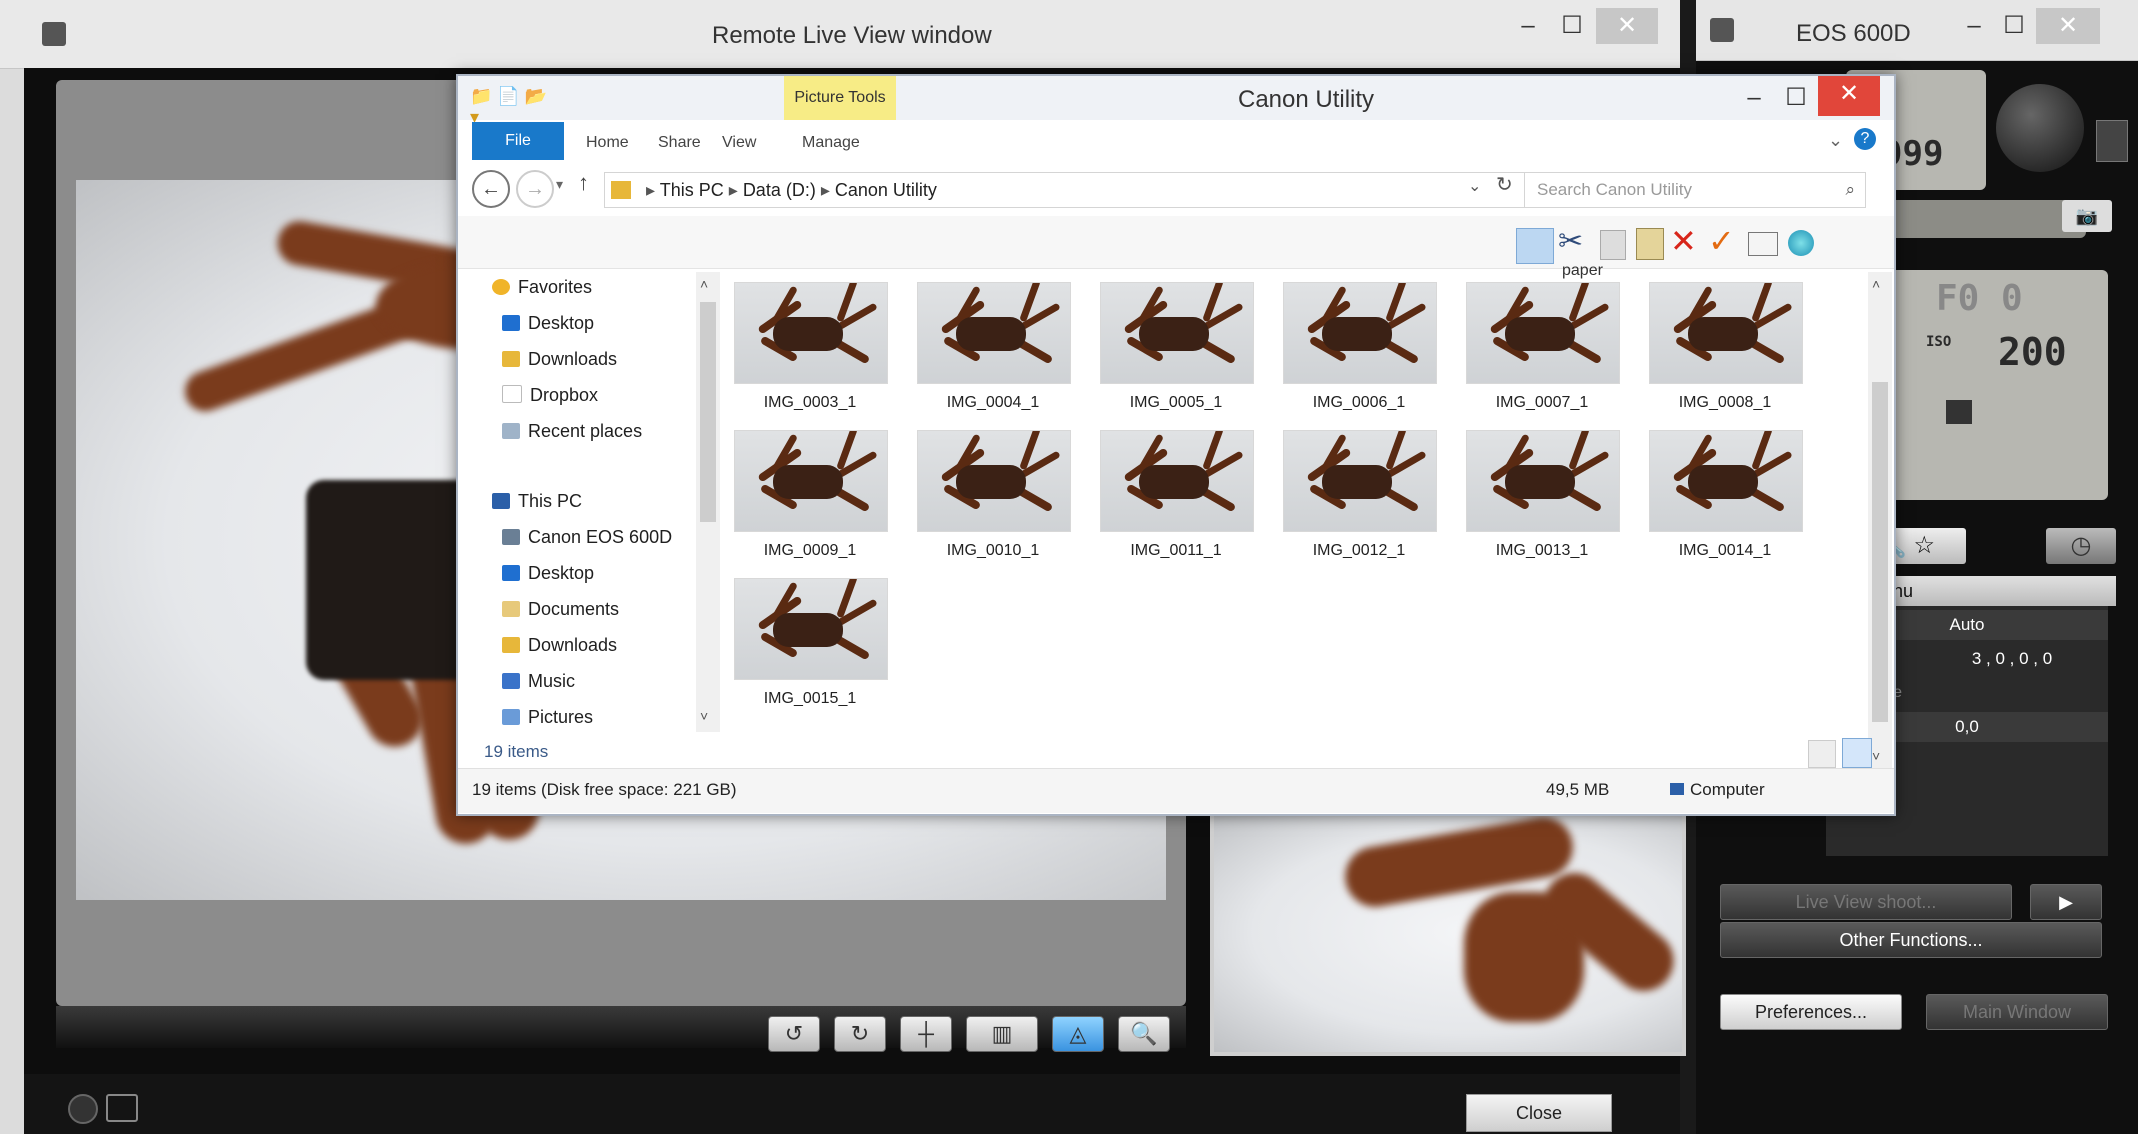 This screenshot has height=1134, width=2138. What do you see at coordinates (704, 284) in the screenshot?
I see `scroll-up-icon: ˄` at bounding box center [704, 284].